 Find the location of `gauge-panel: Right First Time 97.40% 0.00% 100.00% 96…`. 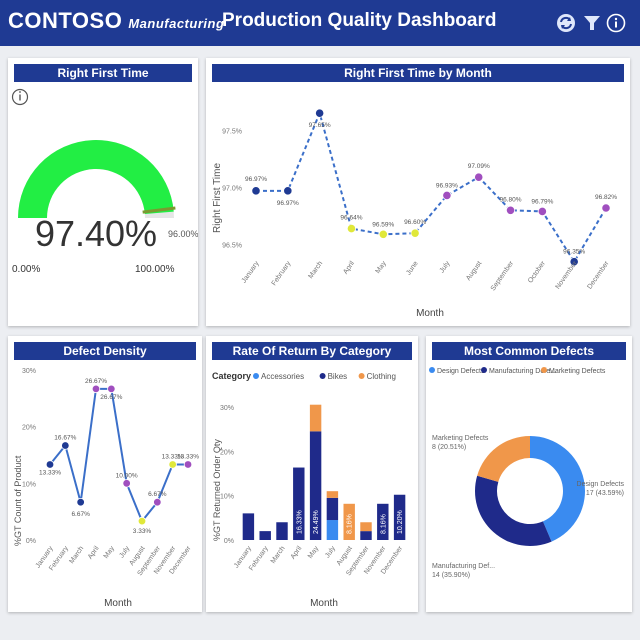

gauge-panel: Right First Time 97.40% 0.00% 100.00% 96… is located at coordinates (103, 192).